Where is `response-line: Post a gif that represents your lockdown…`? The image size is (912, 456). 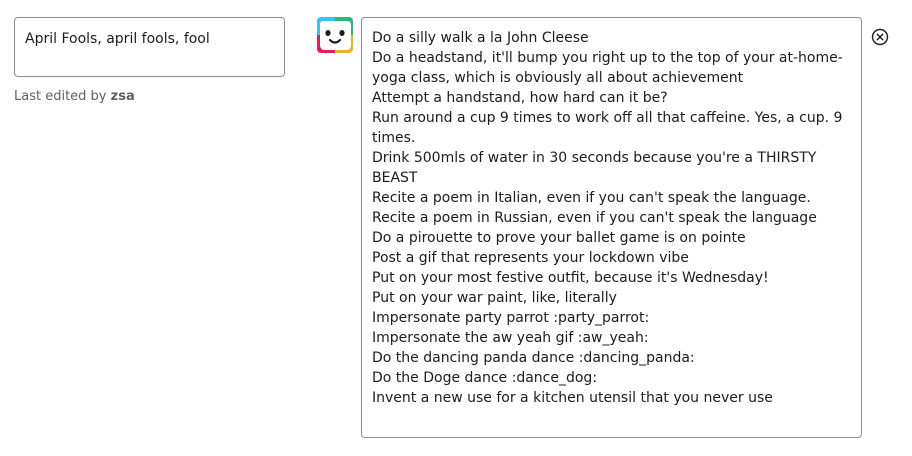 response-line: Post a gif that represents your lockdown… is located at coordinates (530, 258).